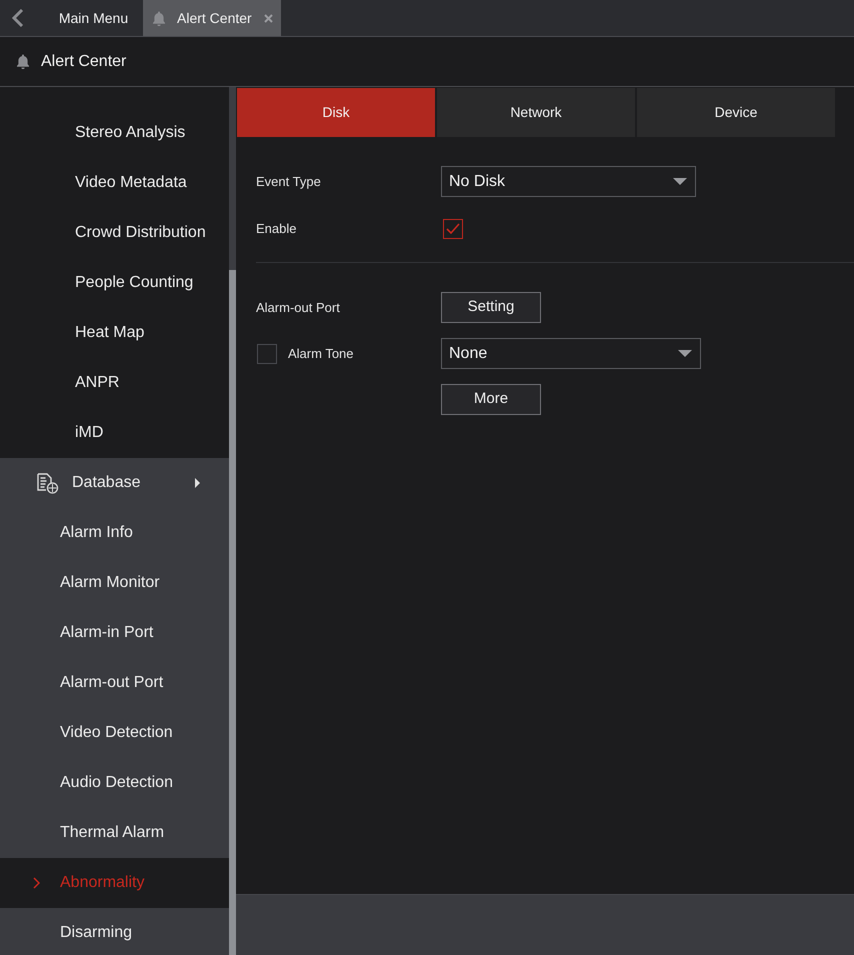 Image resolution: width=854 pixels, height=955 pixels. What do you see at coordinates (114, 133) in the screenshot?
I see `sidebar-item: Stereo Analysis` at bounding box center [114, 133].